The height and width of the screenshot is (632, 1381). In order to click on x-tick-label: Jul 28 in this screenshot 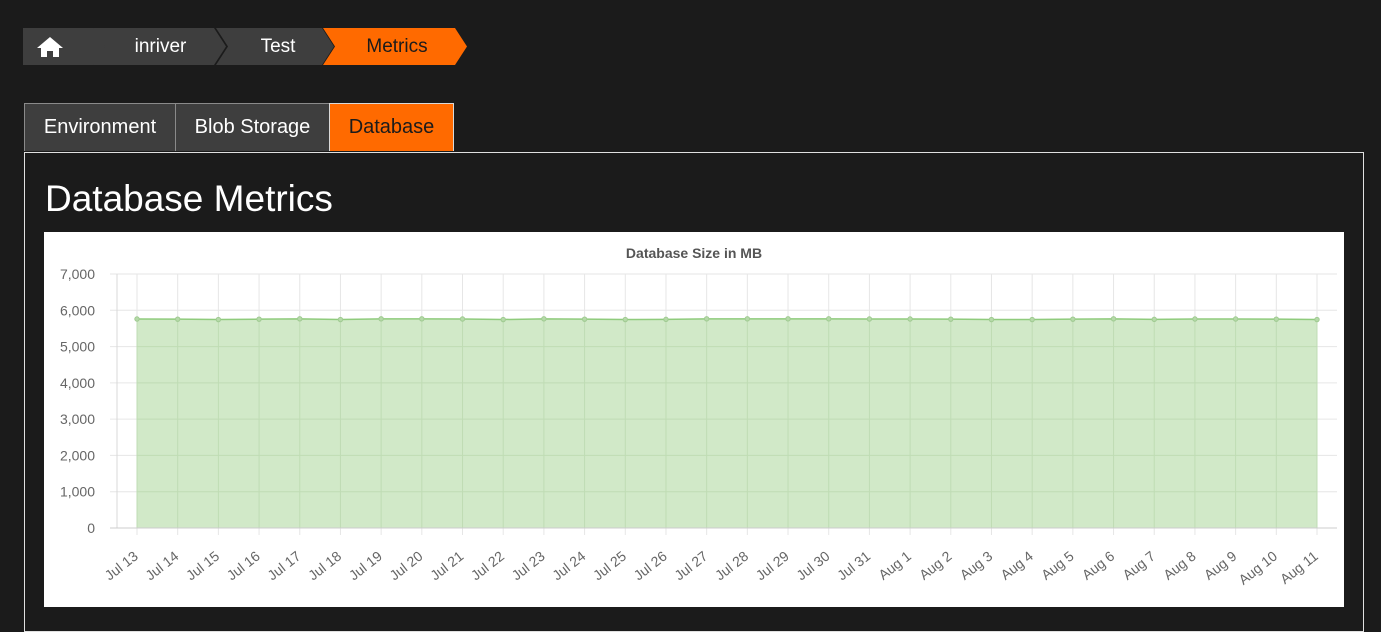, I will do `click(731, 566)`.